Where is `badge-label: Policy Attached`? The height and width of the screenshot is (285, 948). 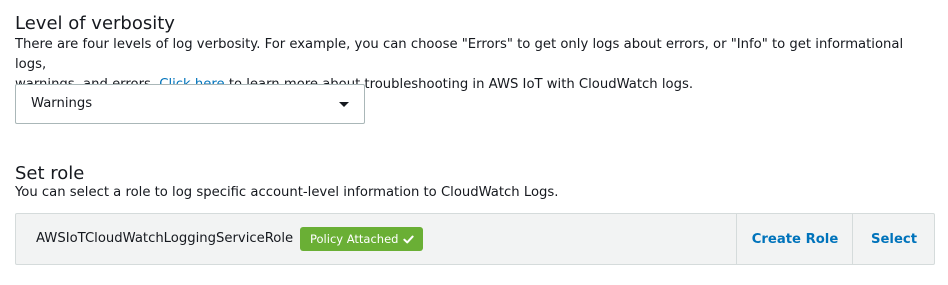 badge-label: Policy Attached is located at coordinates (354, 239).